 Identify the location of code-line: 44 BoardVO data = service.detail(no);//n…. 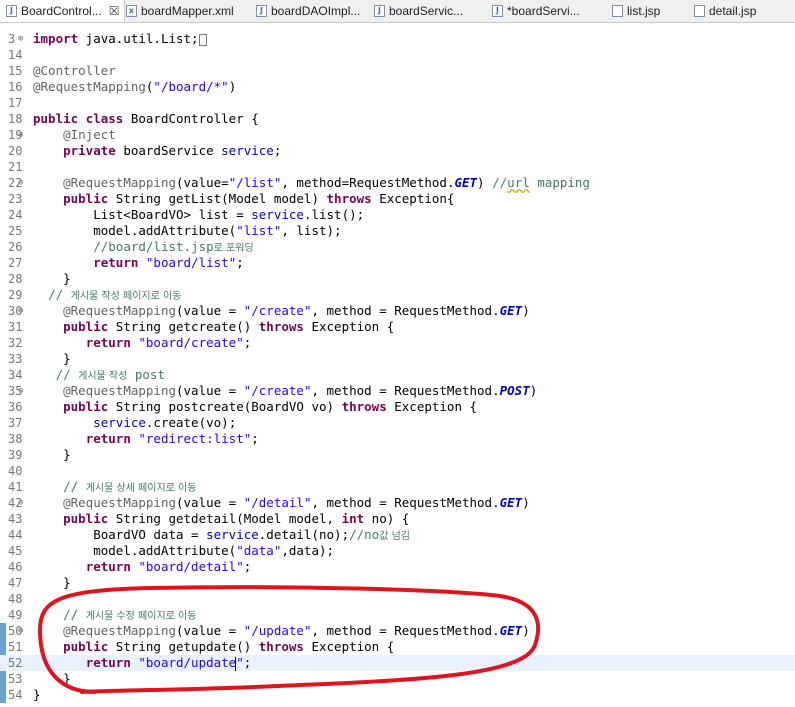
(397, 535).